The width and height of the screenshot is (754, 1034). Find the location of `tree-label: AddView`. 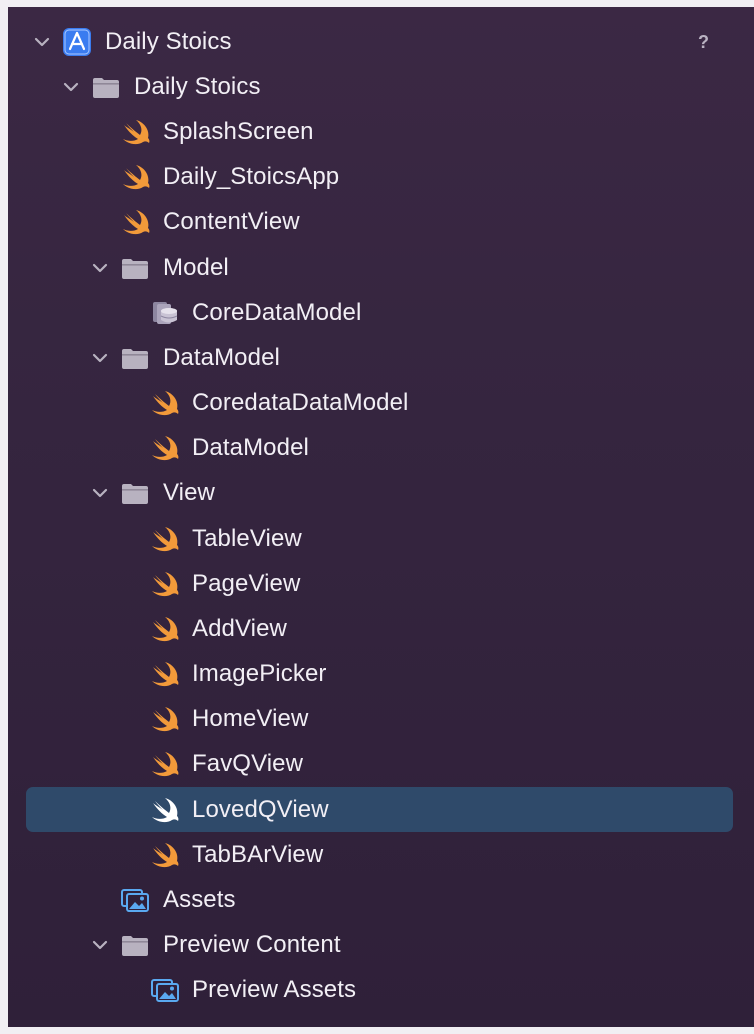

tree-label: AddView is located at coordinates (239, 628).